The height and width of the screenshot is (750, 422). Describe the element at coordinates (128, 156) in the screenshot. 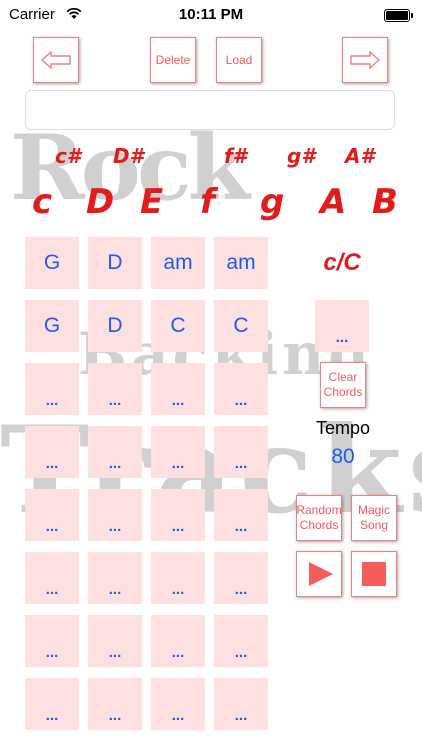

I see `key-d-sharp: D#` at that location.